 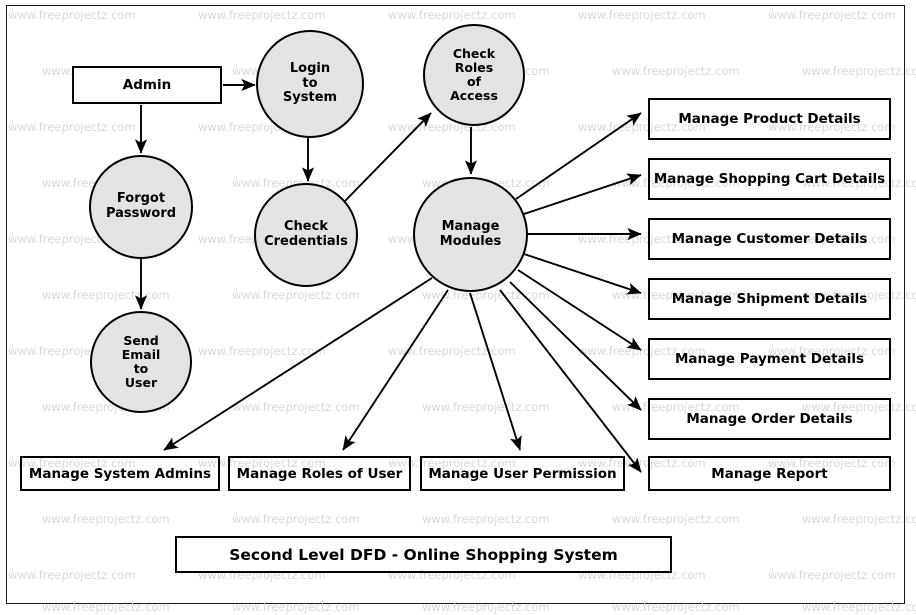 What do you see at coordinates (474, 53) in the screenshot?
I see `process-check-roles-line-1: Check` at bounding box center [474, 53].